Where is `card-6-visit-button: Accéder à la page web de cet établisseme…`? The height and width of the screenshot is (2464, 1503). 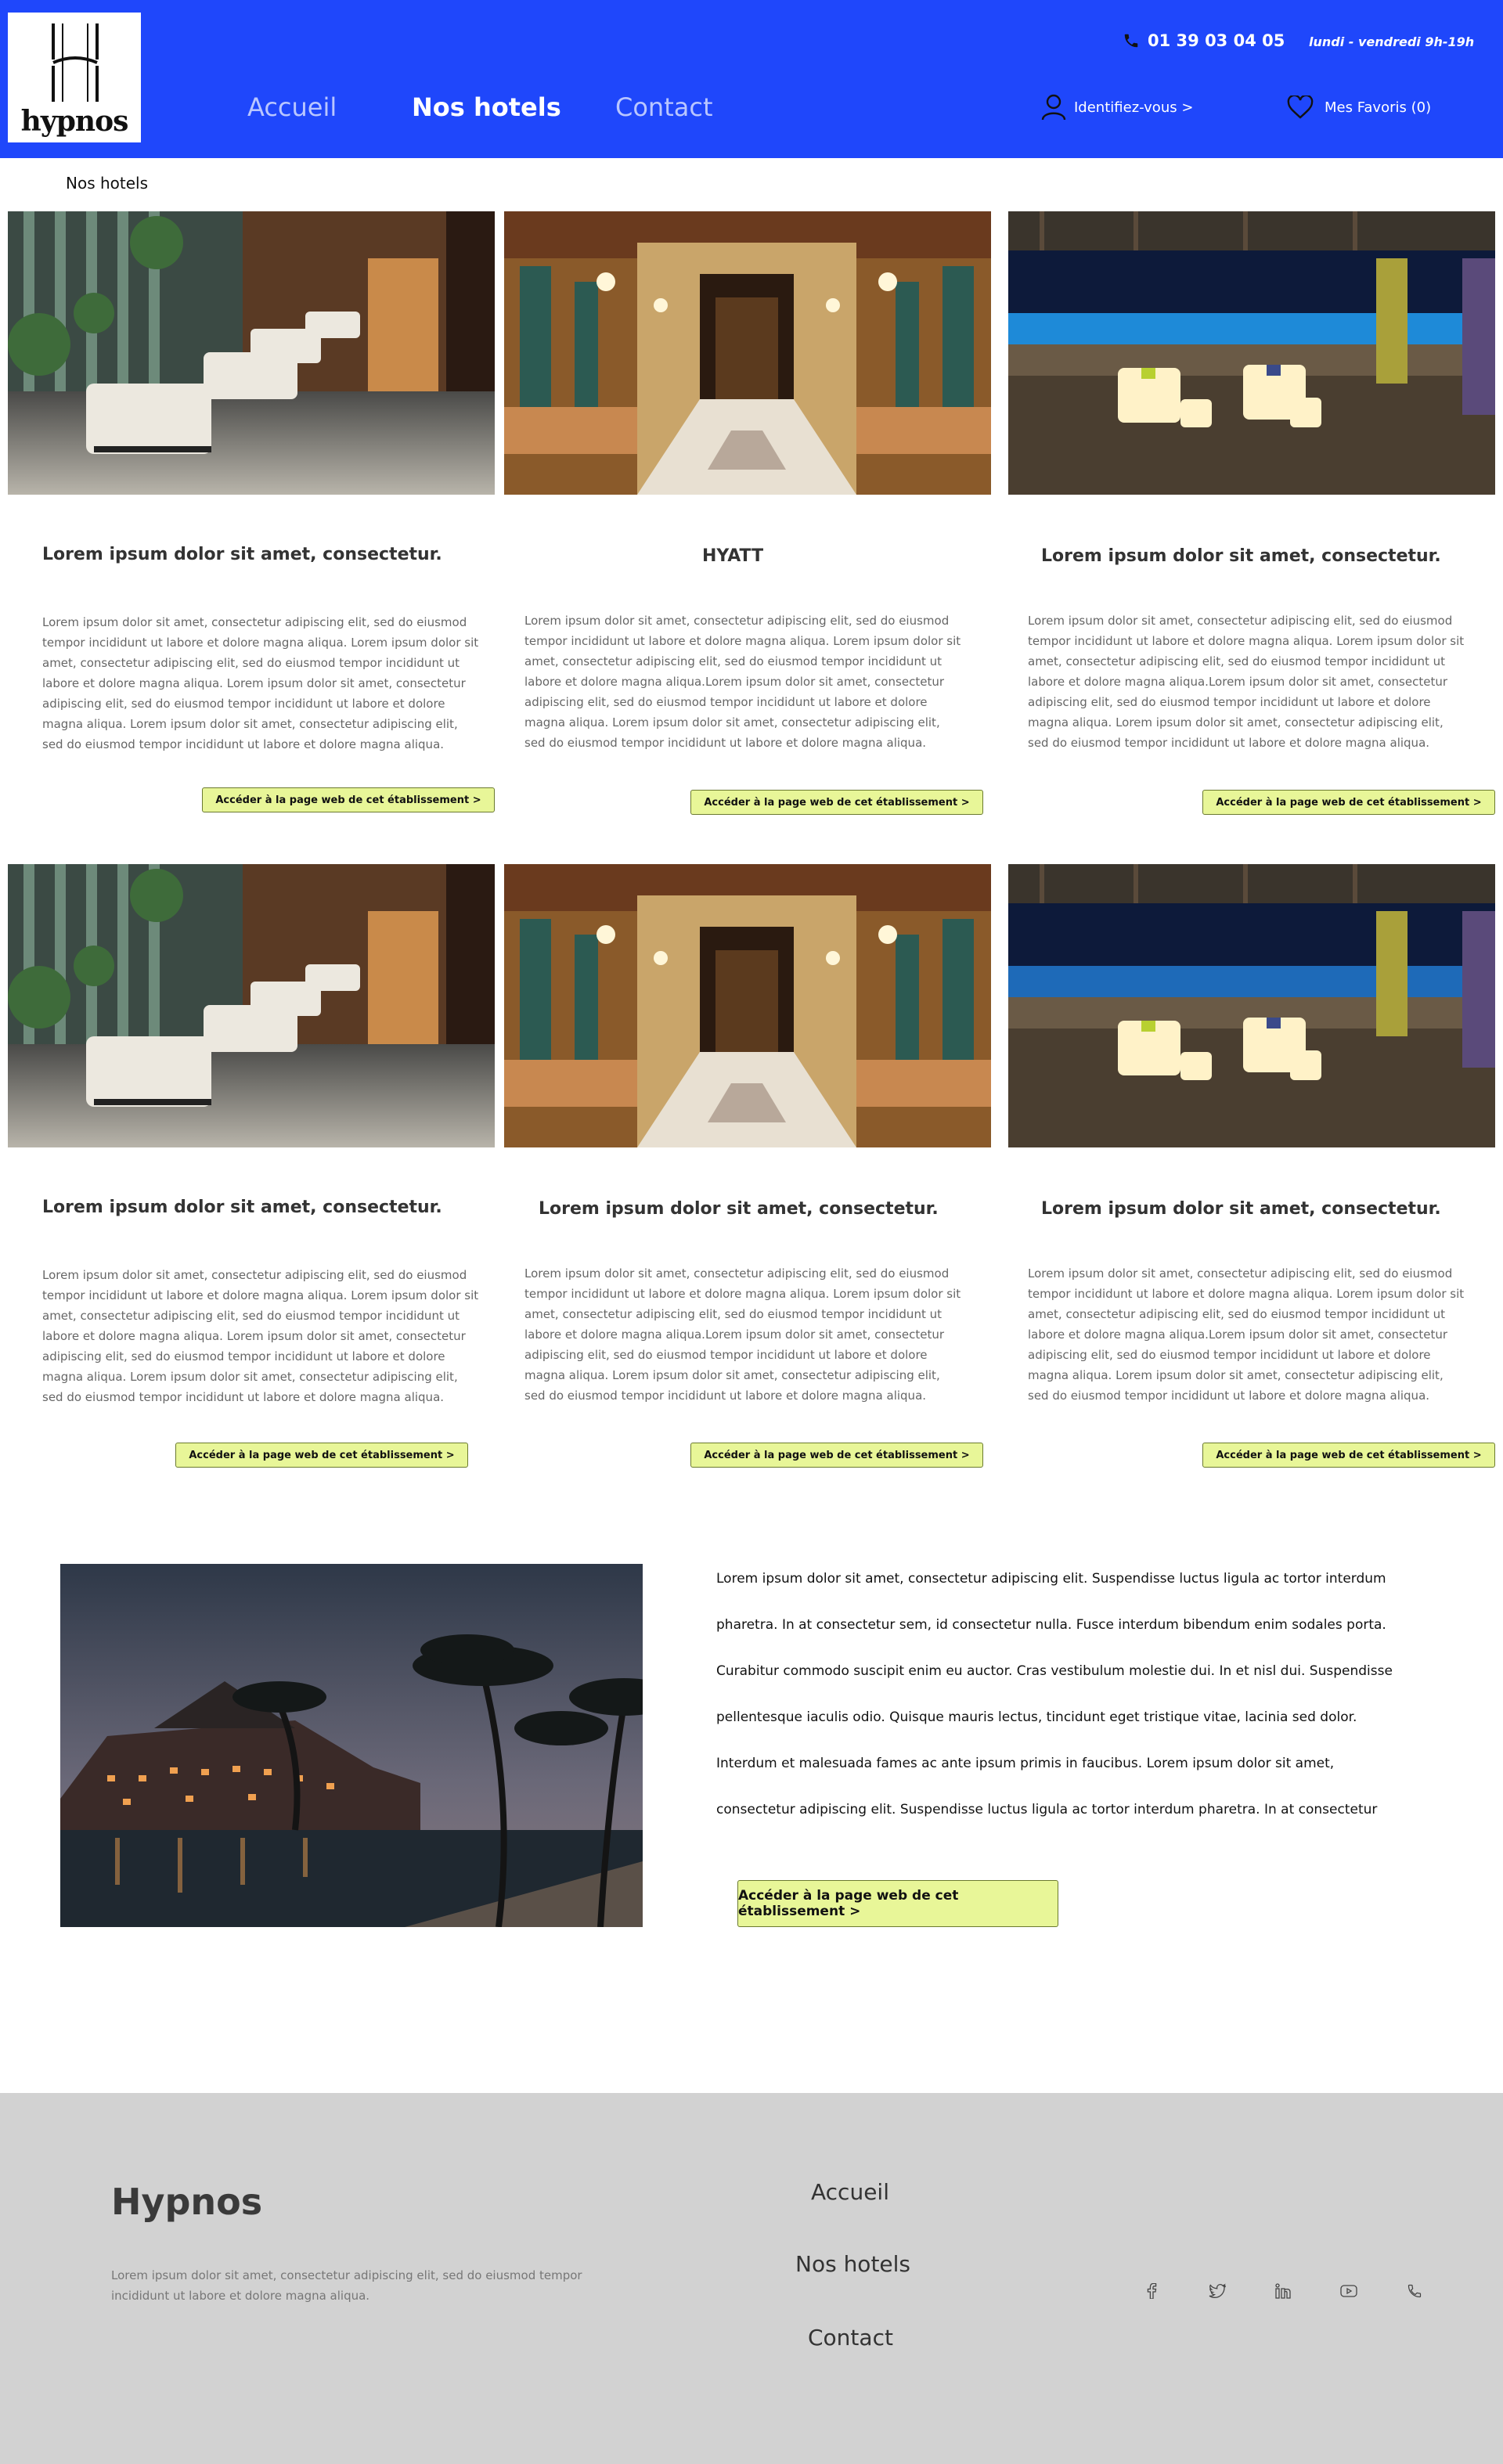
card-6-visit-button: Accéder à la page web de cet établisseme… is located at coordinates (1348, 1455).